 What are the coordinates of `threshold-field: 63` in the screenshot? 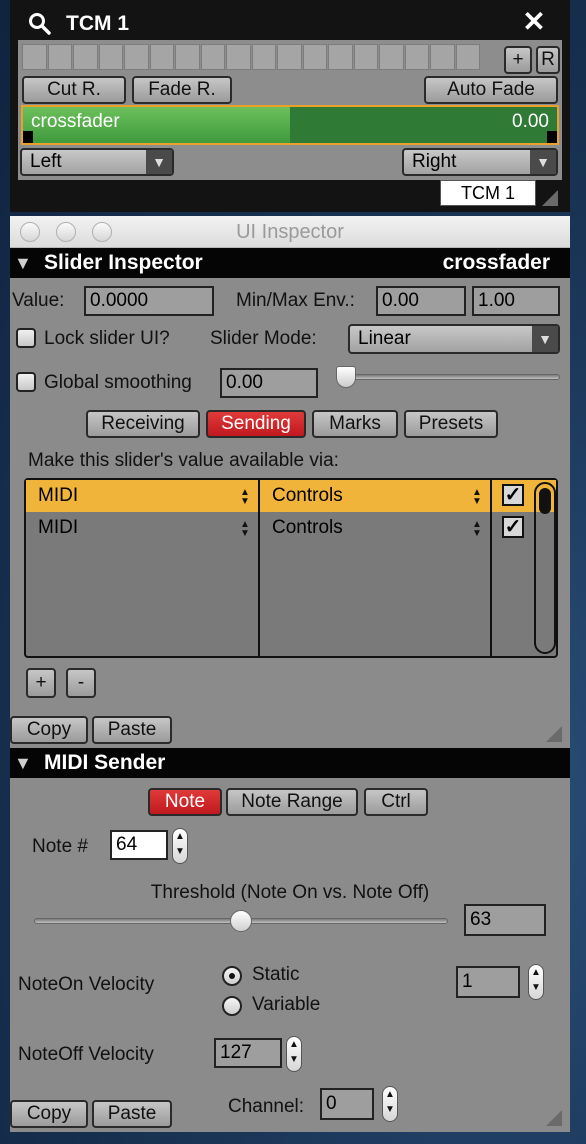 It's located at (505, 920).